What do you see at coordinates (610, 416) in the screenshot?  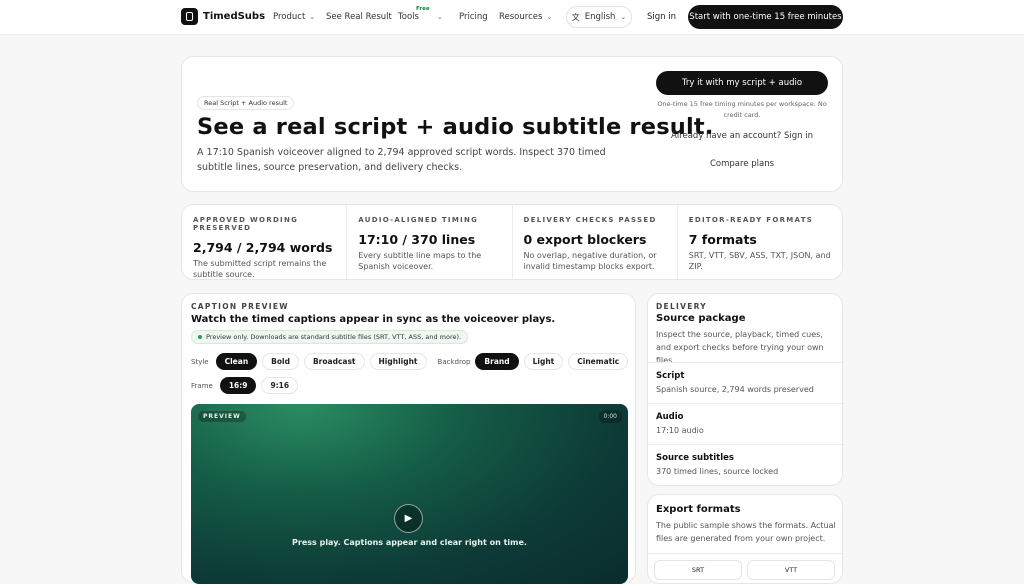 I see `video-timestamp: 0:00` at bounding box center [610, 416].